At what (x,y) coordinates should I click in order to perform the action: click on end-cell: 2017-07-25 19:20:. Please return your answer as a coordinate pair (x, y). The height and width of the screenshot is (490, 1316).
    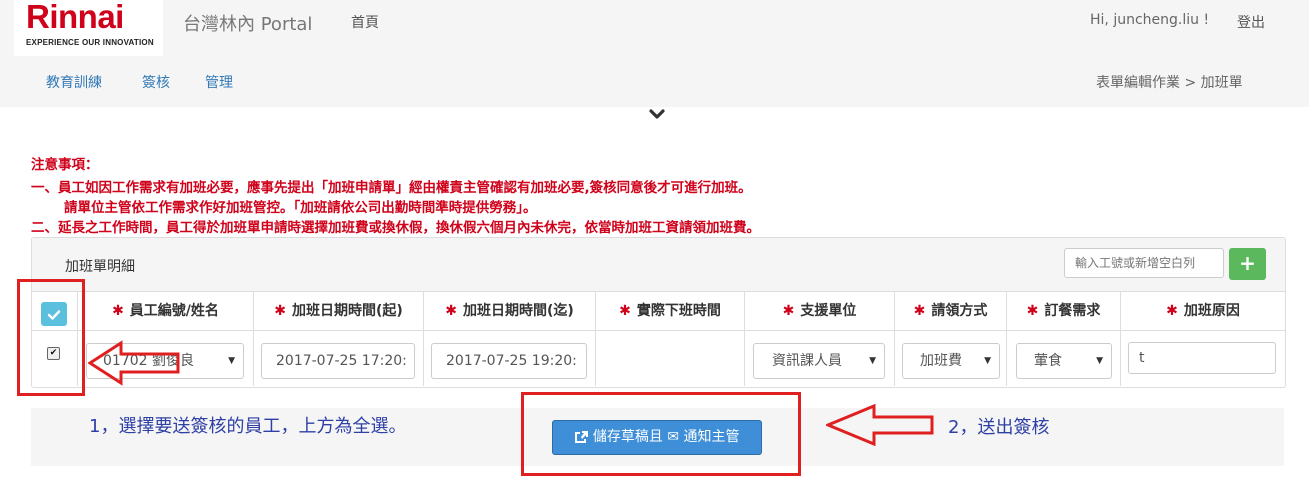
    Looking at the image, I should click on (510, 358).